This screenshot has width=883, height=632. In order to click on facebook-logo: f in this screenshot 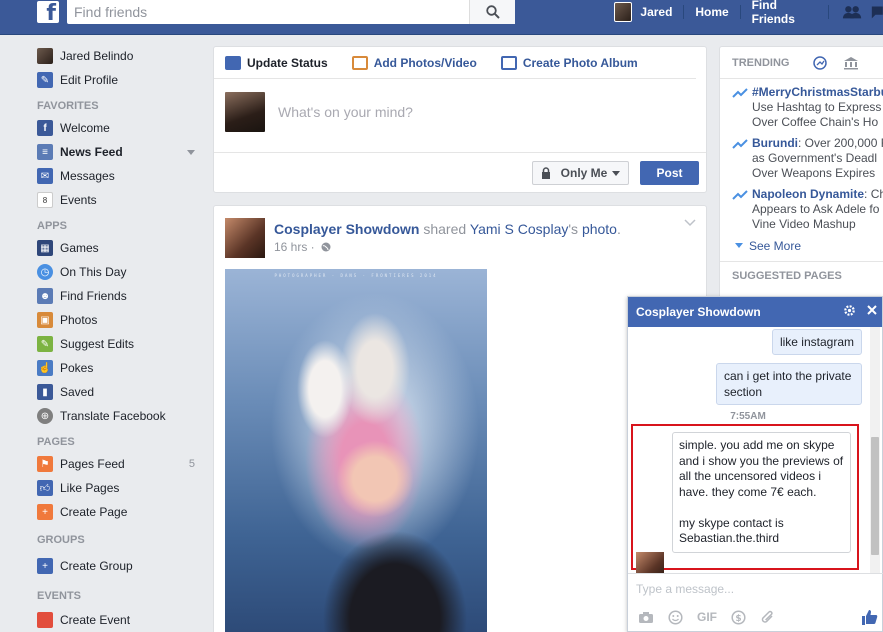, I will do `click(48, 12)`.